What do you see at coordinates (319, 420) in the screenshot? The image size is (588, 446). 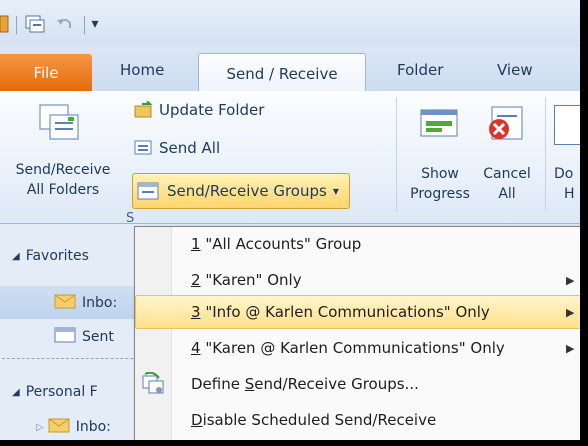 I see `menu-item-label: isable Scheduled Send/Receive` at bounding box center [319, 420].